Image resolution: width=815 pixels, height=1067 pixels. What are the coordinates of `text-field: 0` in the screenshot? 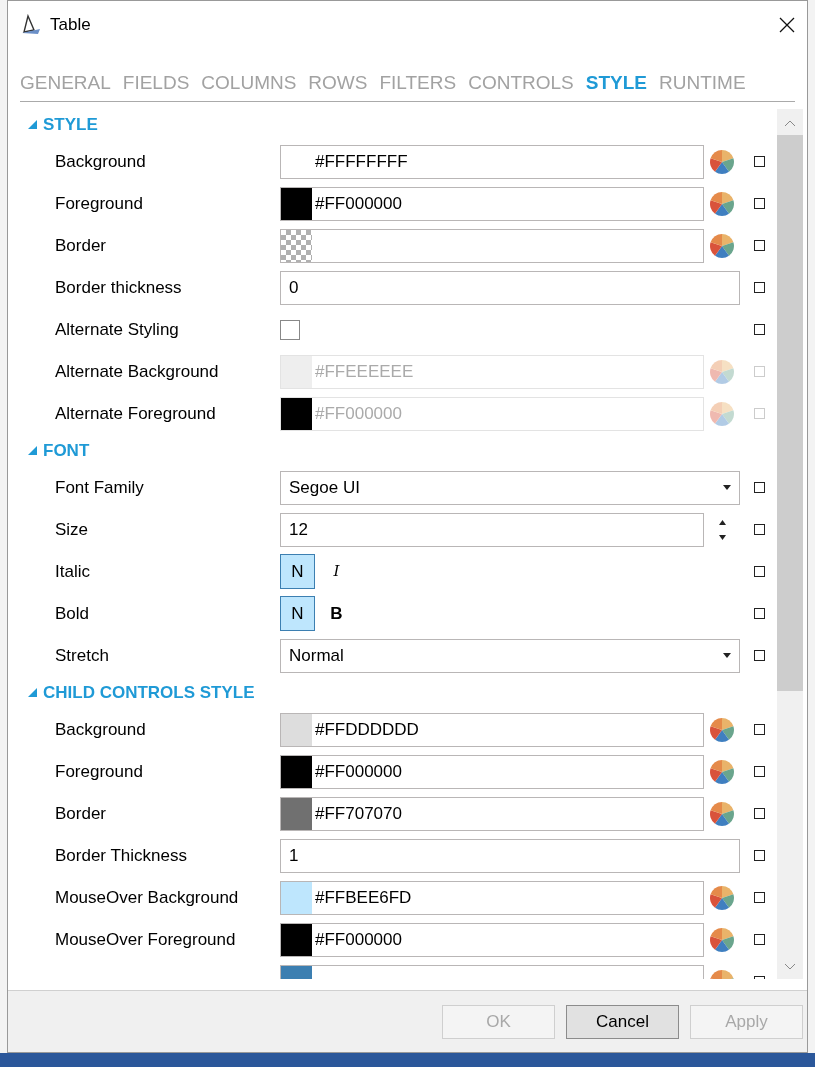 It's located at (510, 287).